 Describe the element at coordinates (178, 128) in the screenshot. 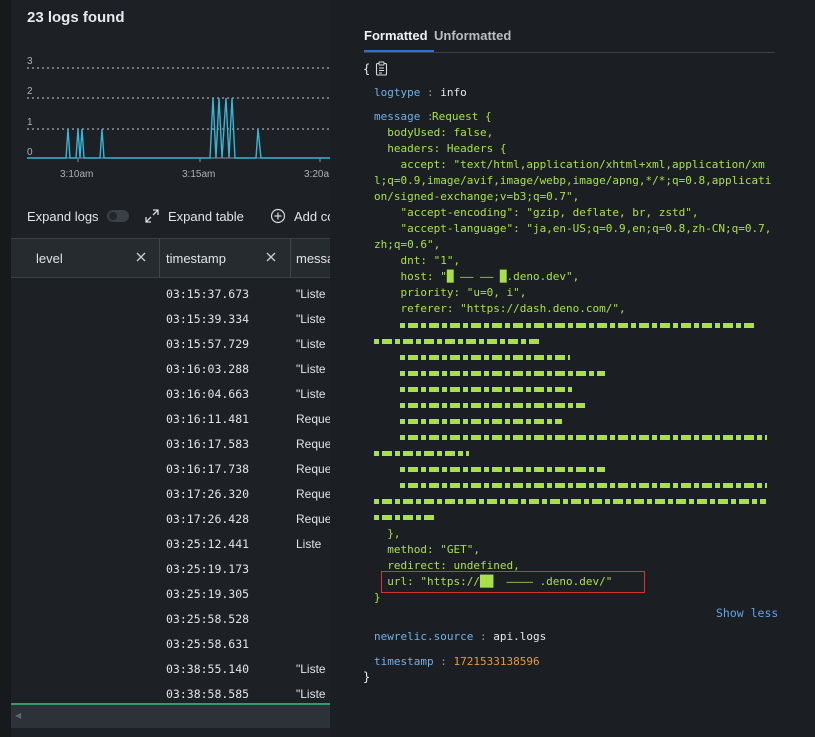

I see `series-line` at that location.